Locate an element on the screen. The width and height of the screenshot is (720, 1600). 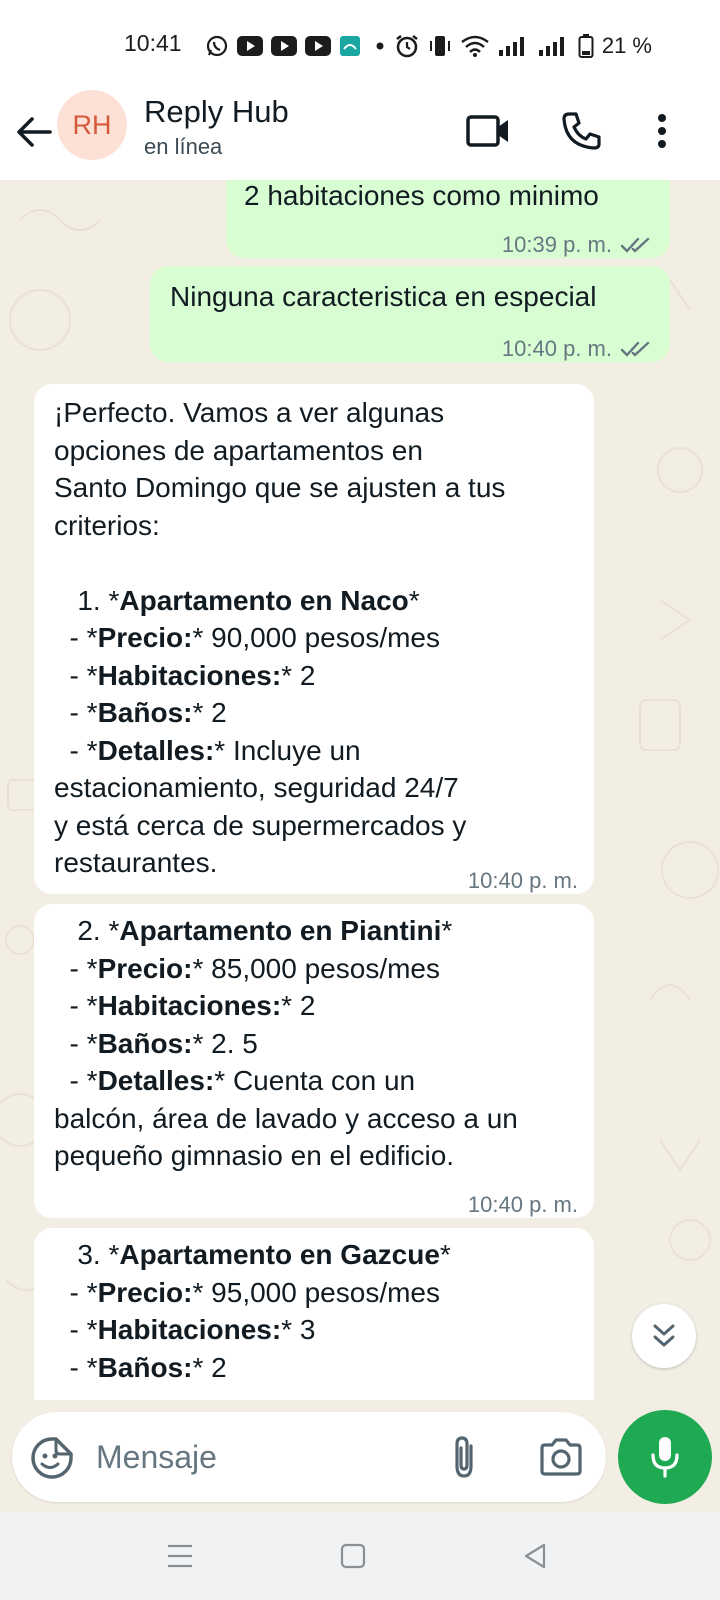
listing-details: - *Detalles:* Cuenta con un is located at coordinates (235, 1080).